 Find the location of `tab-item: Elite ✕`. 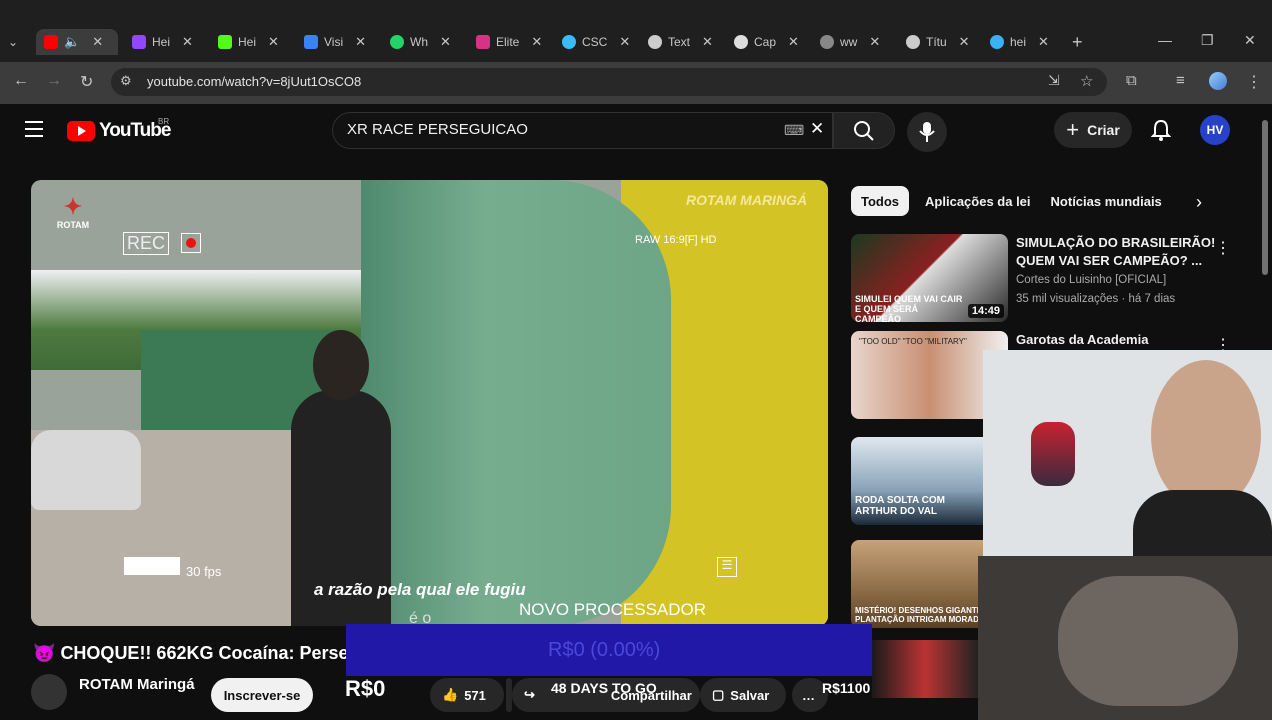

tab-item: Elite ✕ is located at coordinates (509, 42).